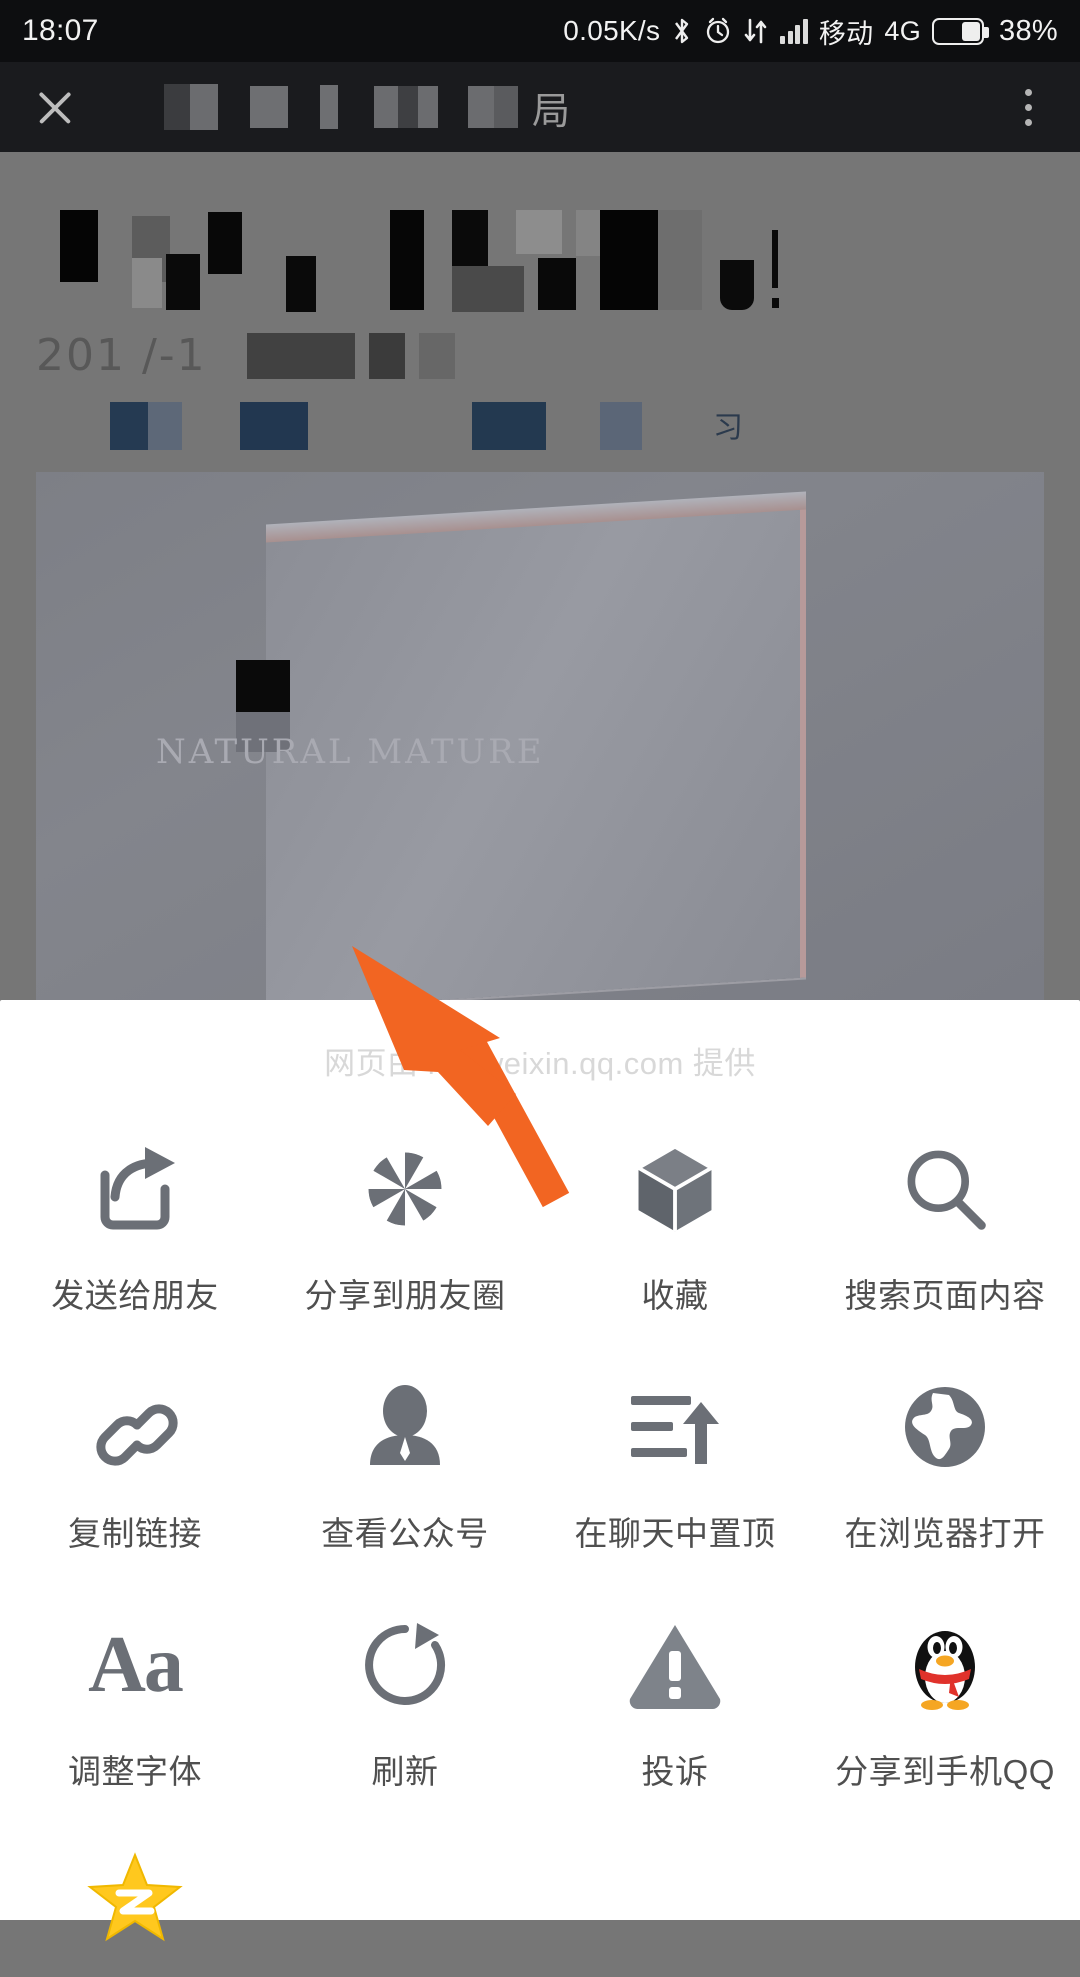  Describe the element at coordinates (405, 1295) in the screenshot. I see `share-item-label: 分享到朋友圈` at that location.